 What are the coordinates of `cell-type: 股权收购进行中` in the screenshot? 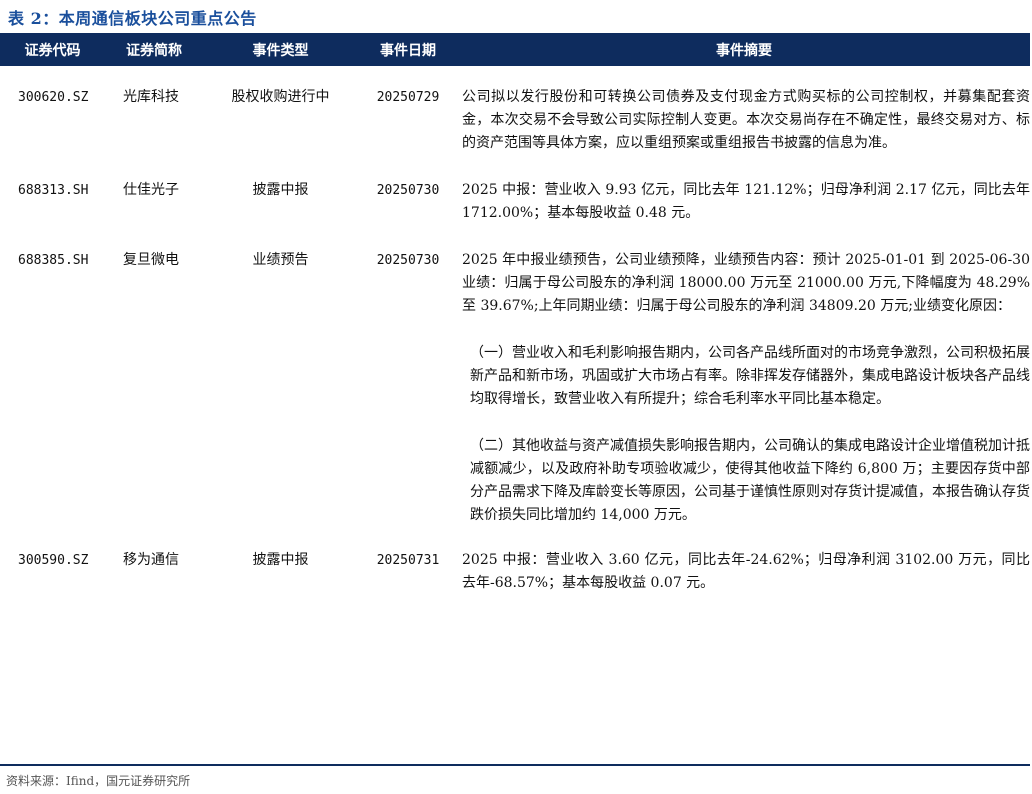 It's located at (280, 97).